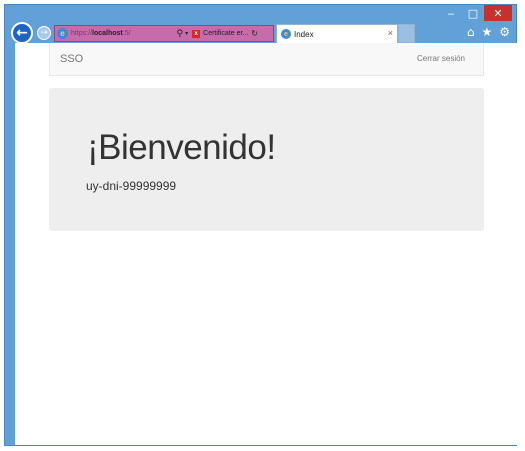 Image resolution: width=525 pixels, height=451 pixels. Describe the element at coordinates (337, 33) in the screenshot. I see `tab-index: e Index ×` at that location.